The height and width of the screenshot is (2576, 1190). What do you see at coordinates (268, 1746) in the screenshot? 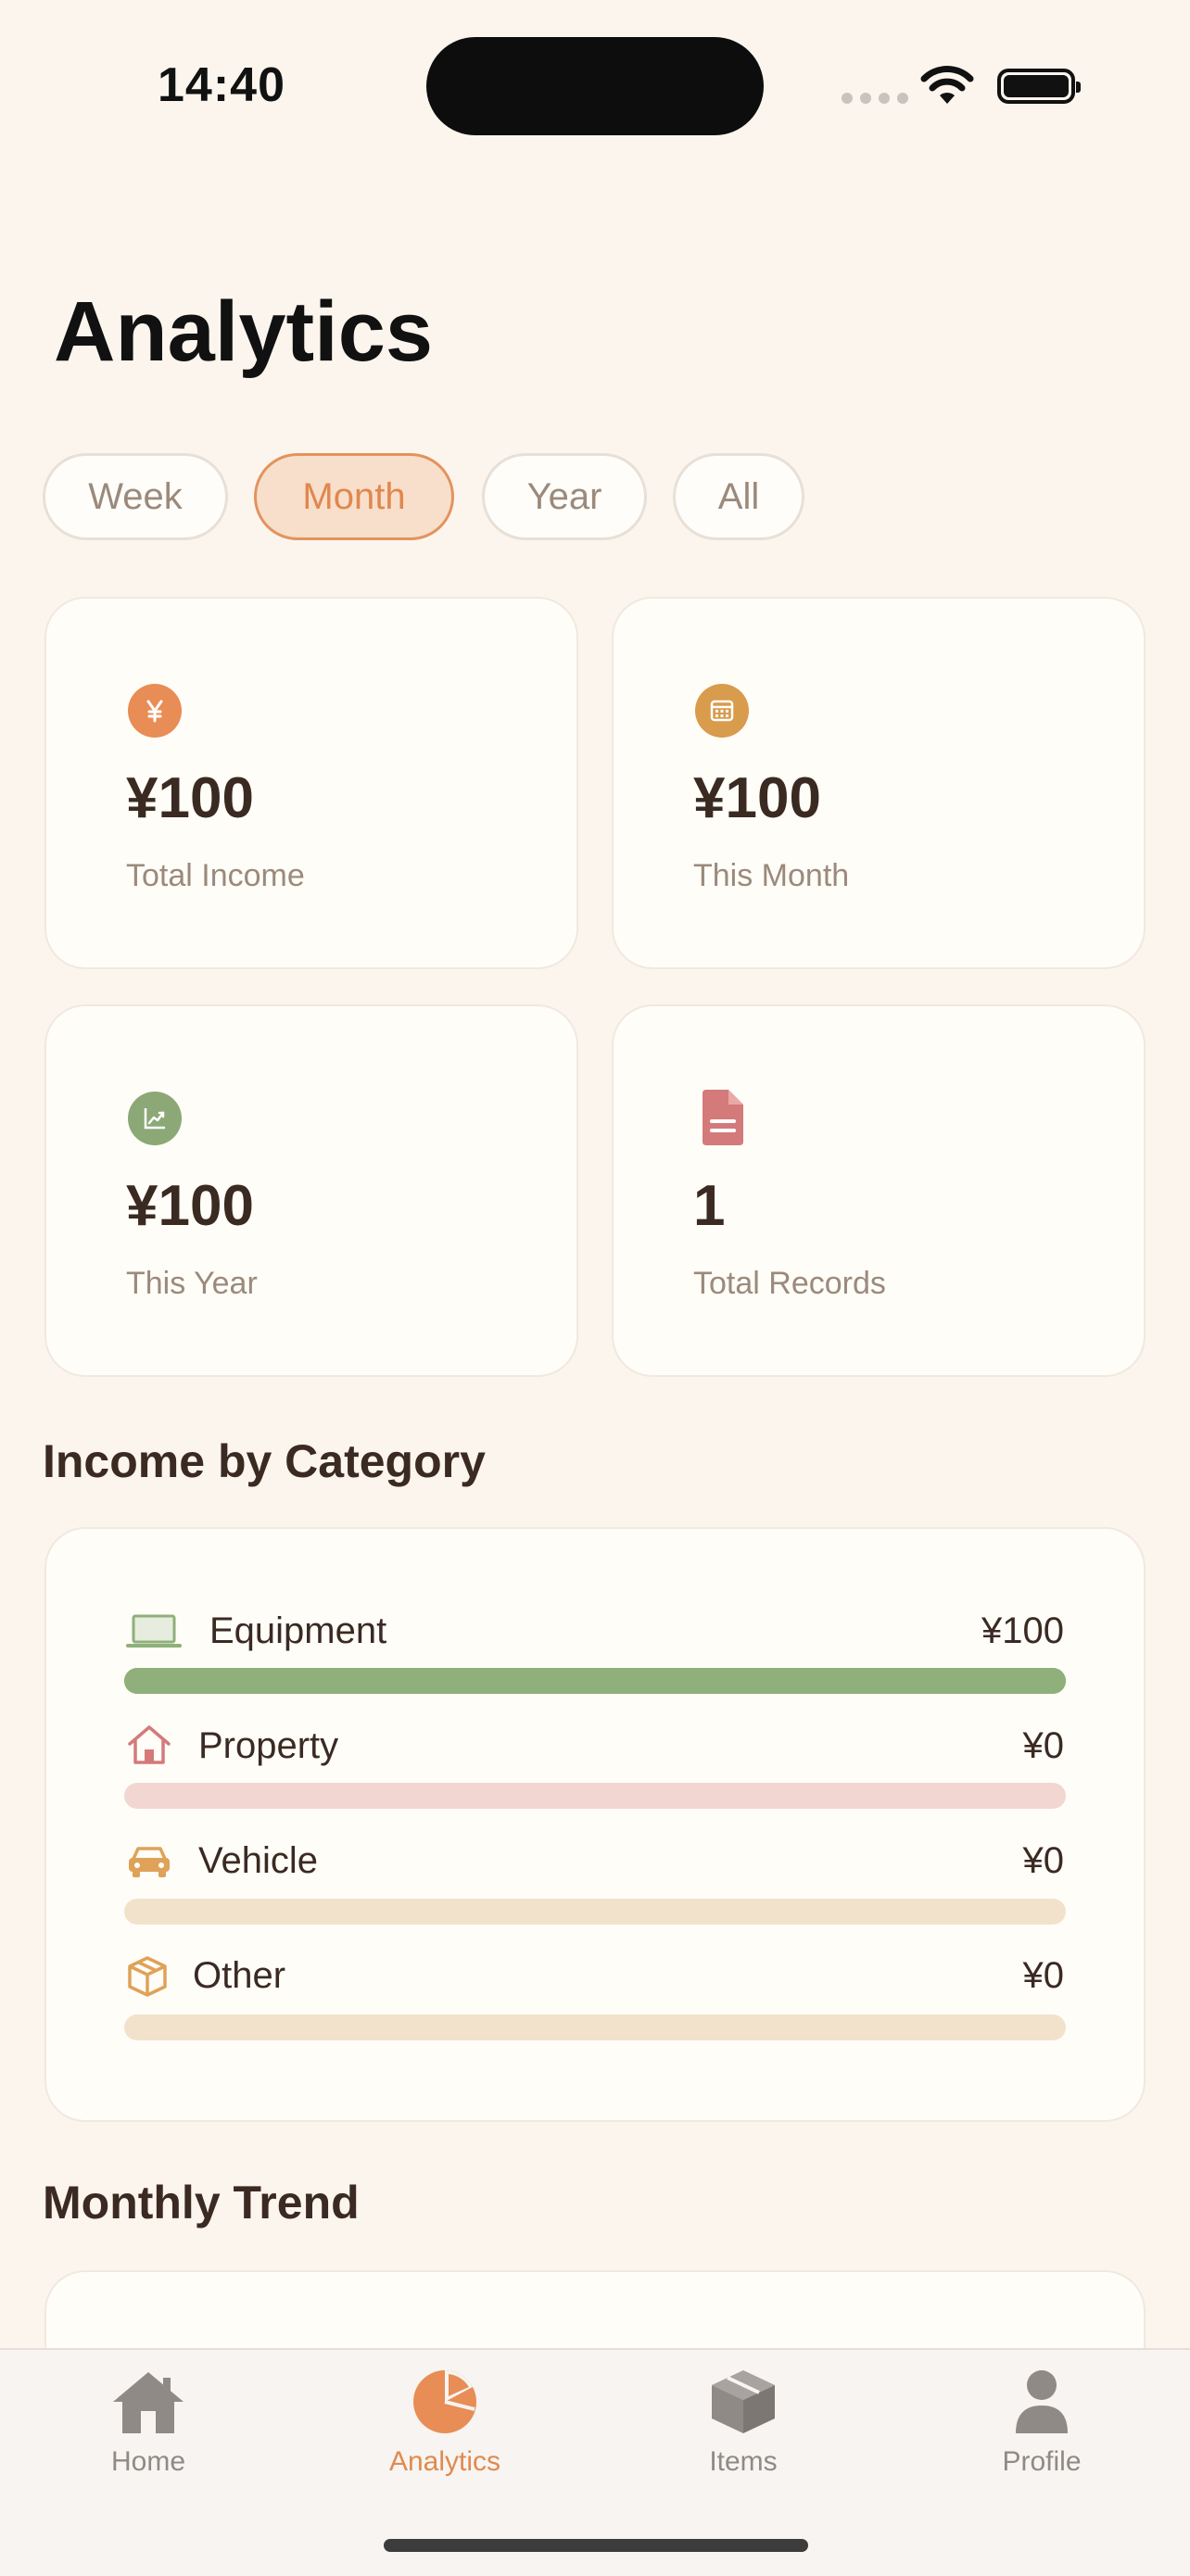
I see `category-name: Property` at bounding box center [268, 1746].